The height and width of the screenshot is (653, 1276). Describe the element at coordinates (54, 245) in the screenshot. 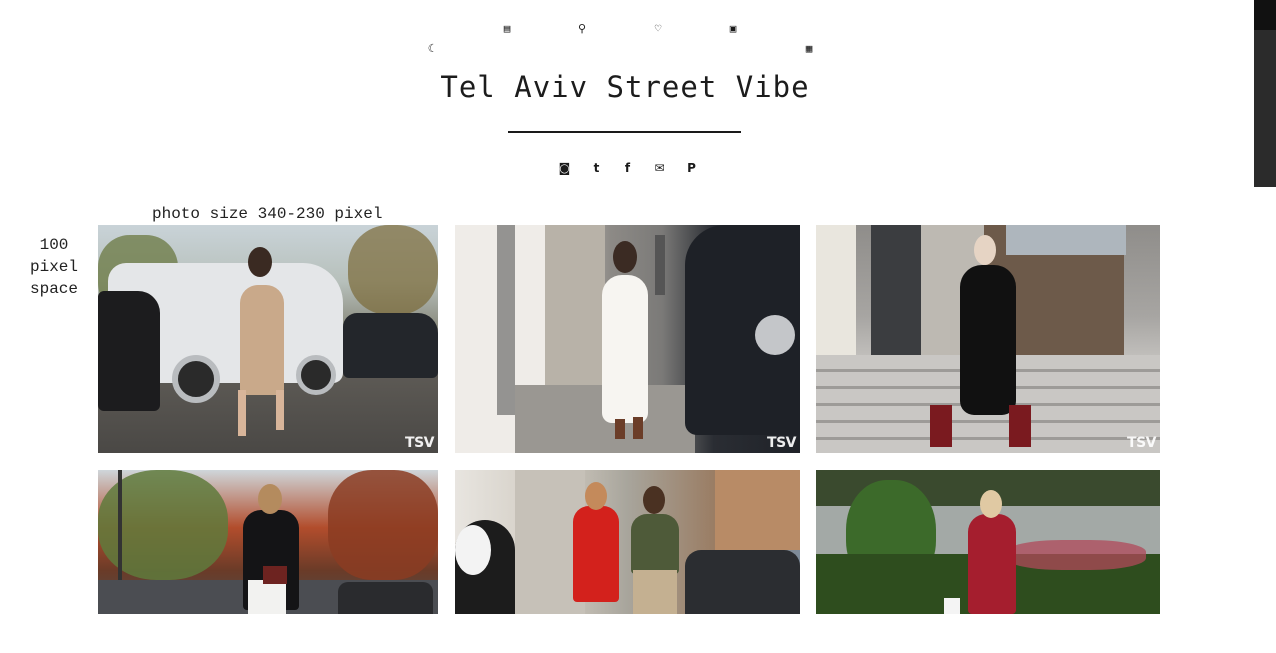

I see `spacing-note-line: 100` at that location.